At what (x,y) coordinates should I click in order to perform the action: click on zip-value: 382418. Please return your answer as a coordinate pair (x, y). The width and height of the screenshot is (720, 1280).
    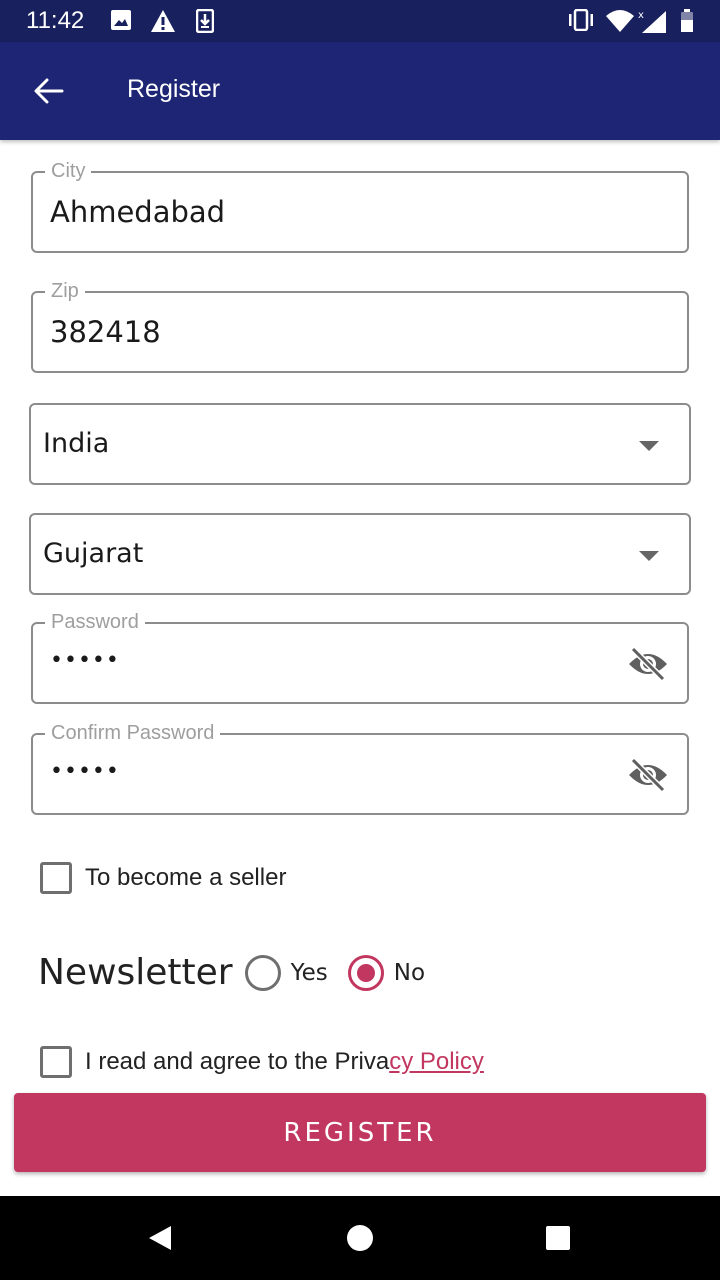
    Looking at the image, I should click on (105, 332).